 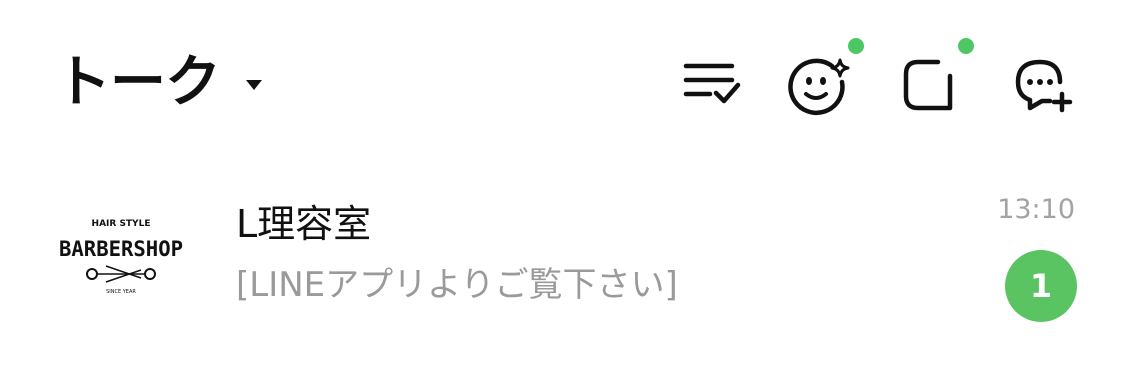 What do you see at coordinates (712, 84) in the screenshot?
I see `filter-check-icon` at bounding box center [712, 84].